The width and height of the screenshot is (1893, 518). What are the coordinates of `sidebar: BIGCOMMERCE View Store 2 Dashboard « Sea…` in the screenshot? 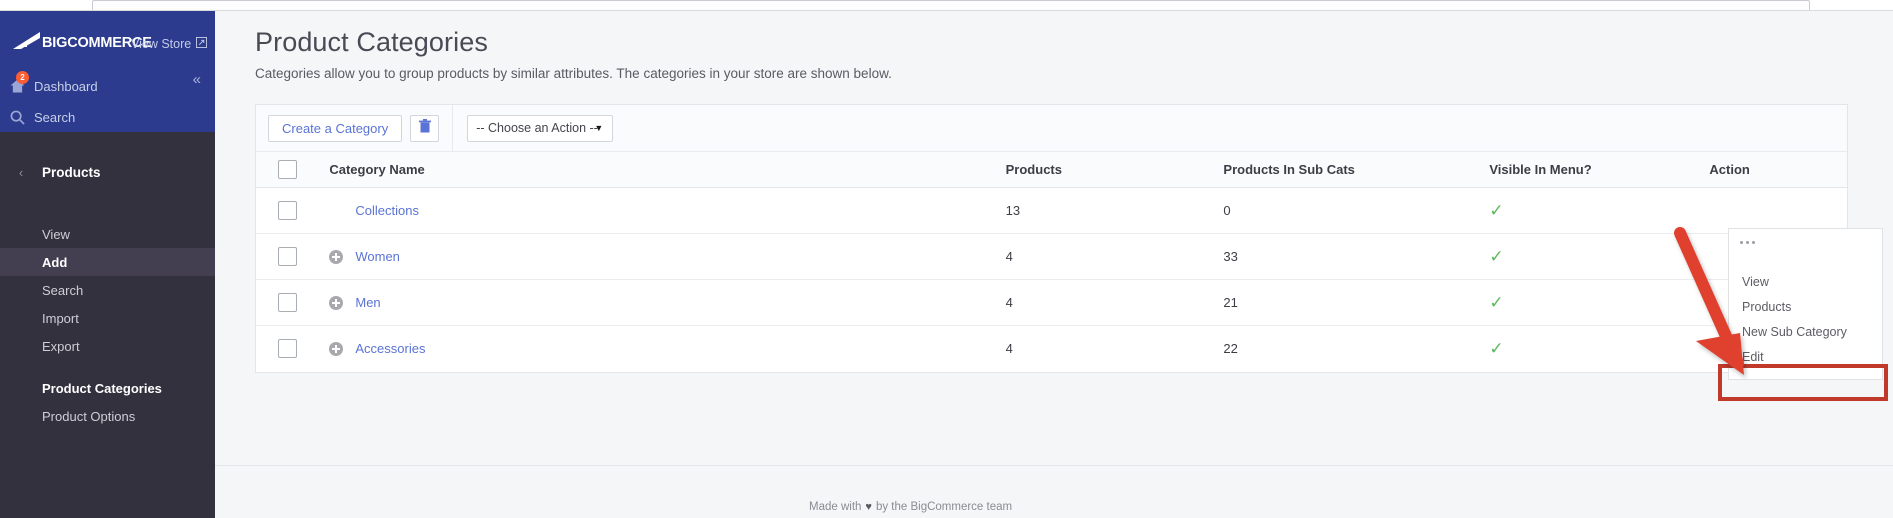 It's located at (107, 264).